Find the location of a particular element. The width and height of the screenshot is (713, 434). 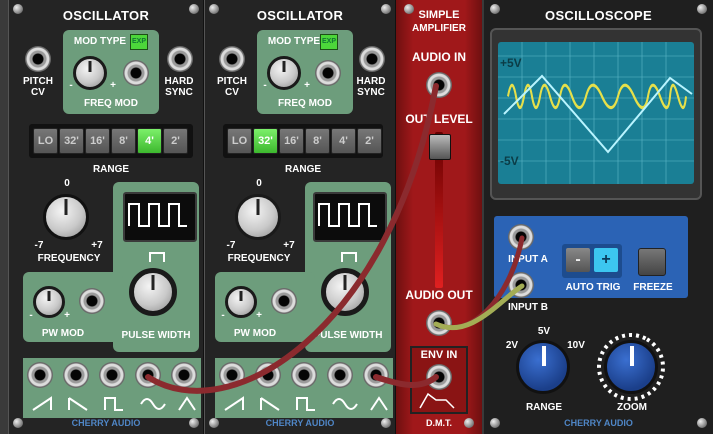

audio-in-jack is located at coordinates (439, 85).